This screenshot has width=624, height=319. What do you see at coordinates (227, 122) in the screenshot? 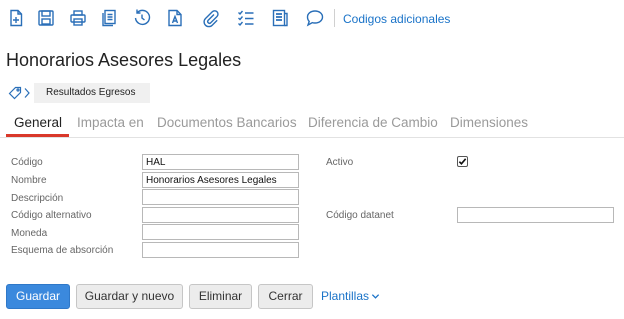
I see `tab-documentos-bancarios: Documentos Bancarios` at bounding box center [227, 122].